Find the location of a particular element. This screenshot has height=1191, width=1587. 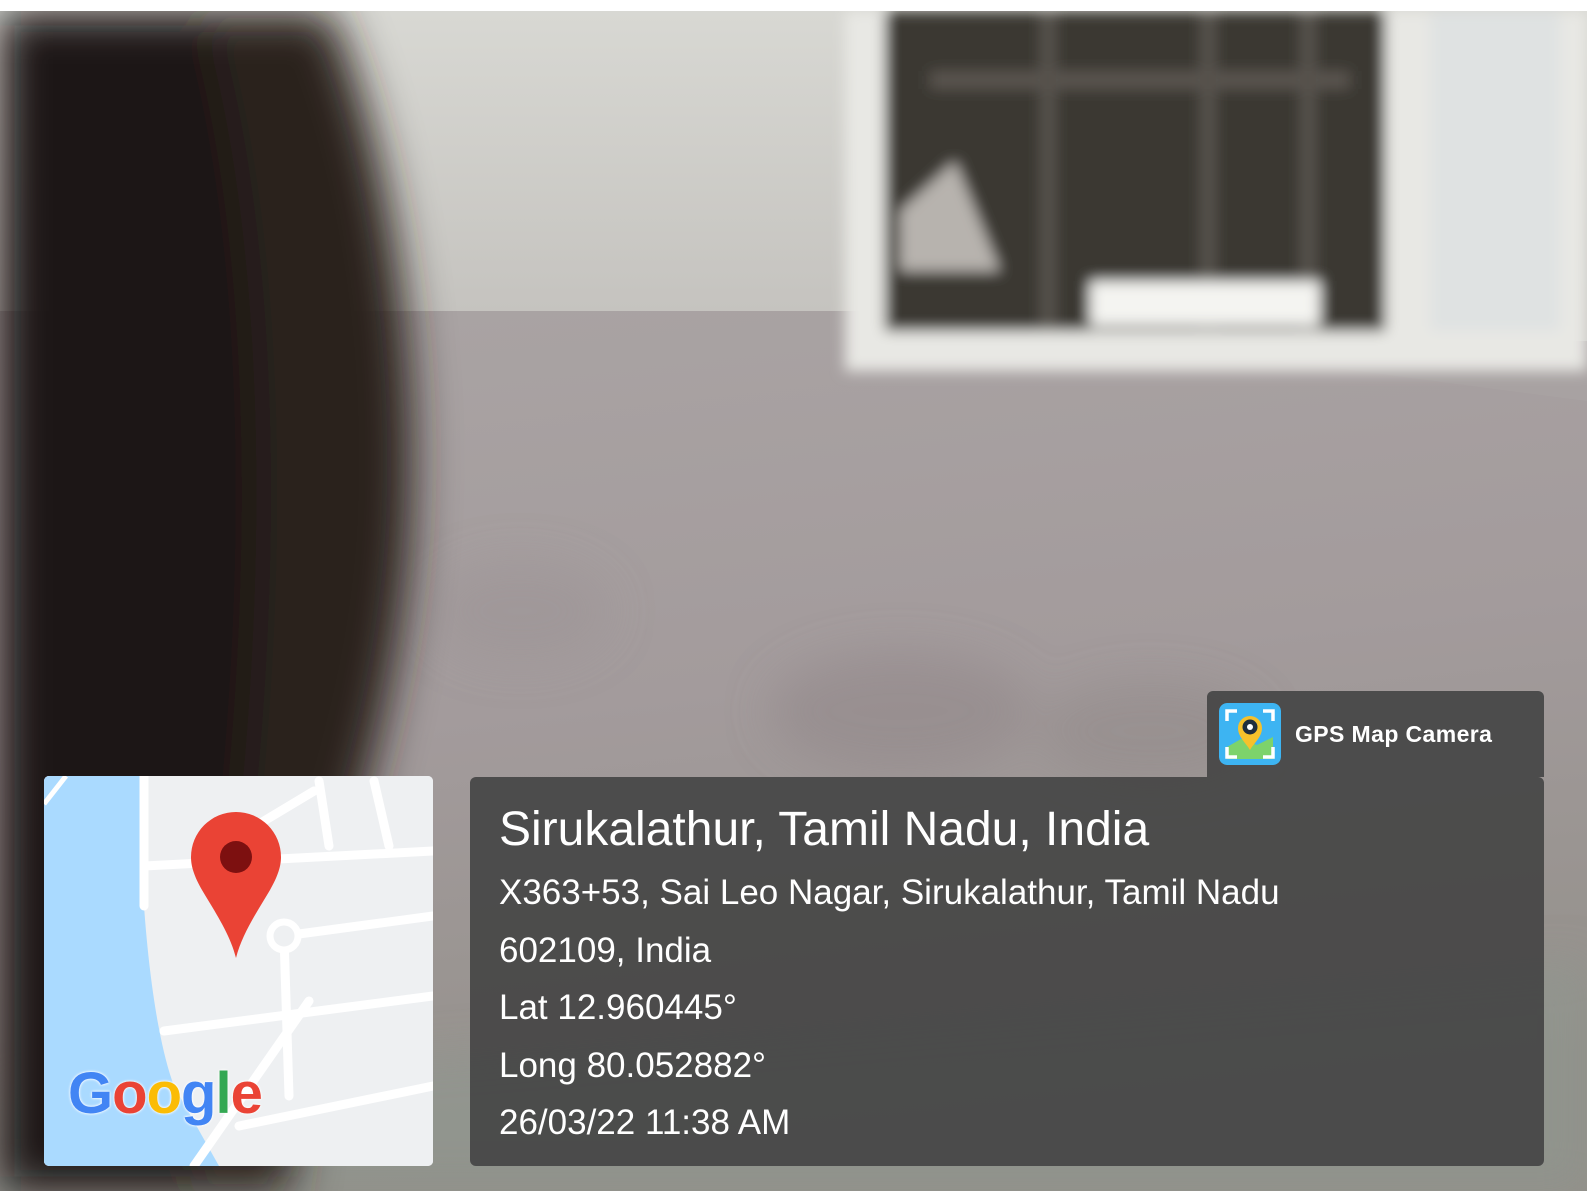

location-pin-icon is located at coordinates (236, 885).